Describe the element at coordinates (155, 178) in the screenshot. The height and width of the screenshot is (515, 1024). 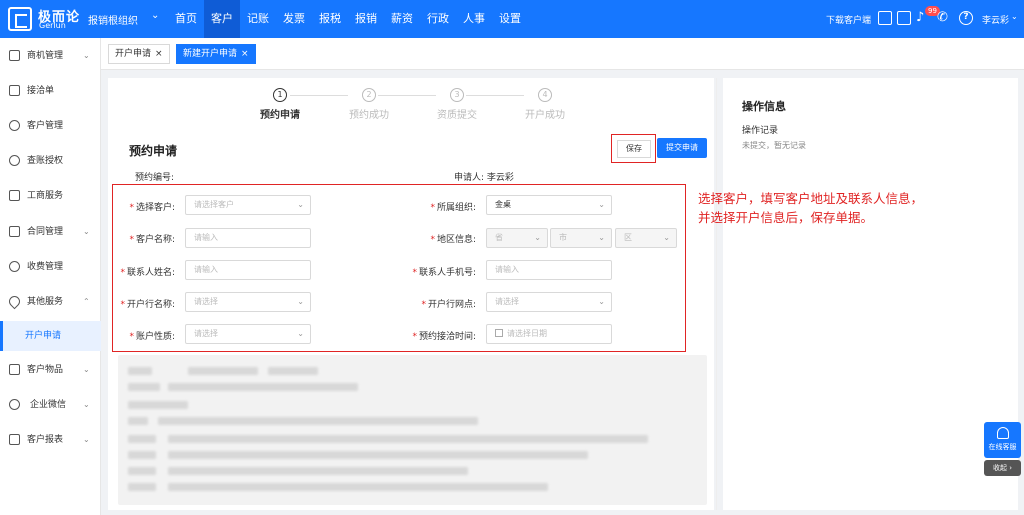
I see `booking-number: 预约编号:` at that location.